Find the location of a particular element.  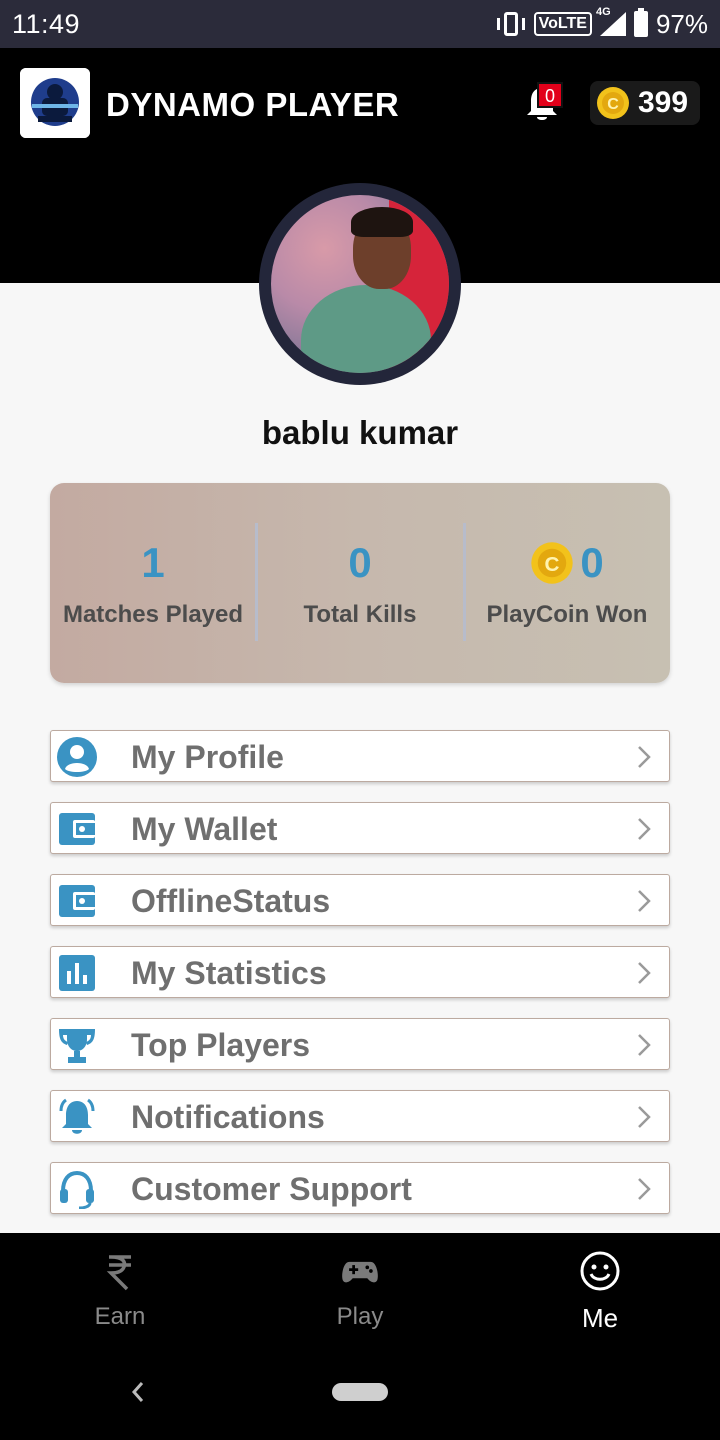

signal-icon: 4G is located at coordinates (611, 21).